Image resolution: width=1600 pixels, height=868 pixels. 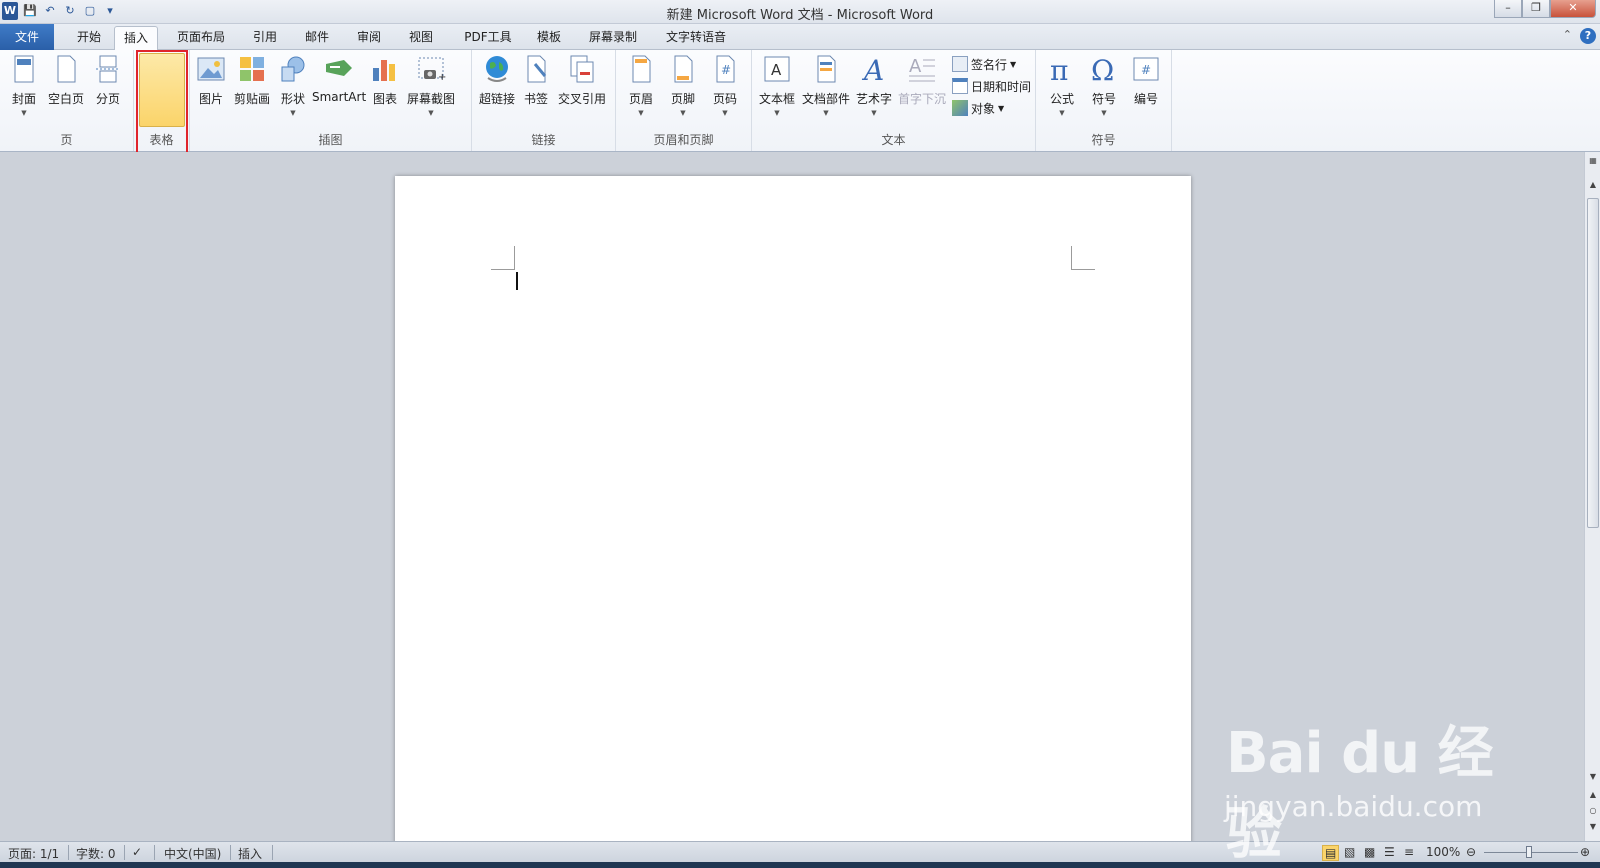 I want to click on full-screen-reading-icon: ▧, so click(x=1349, y=852).